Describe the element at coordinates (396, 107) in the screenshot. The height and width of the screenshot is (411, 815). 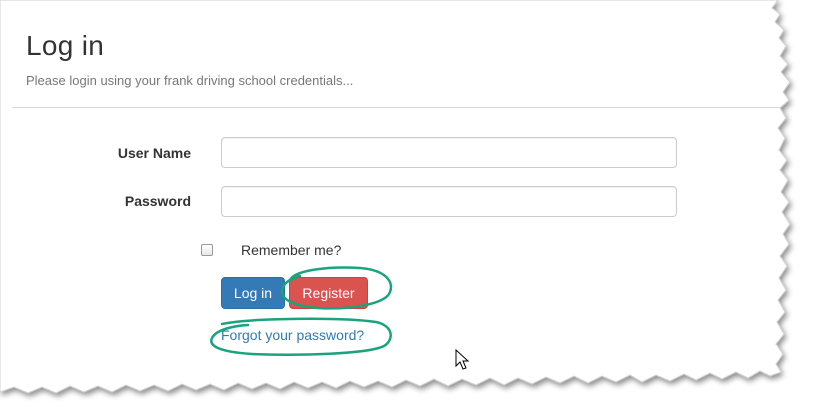
I see `header-divider` at that location.